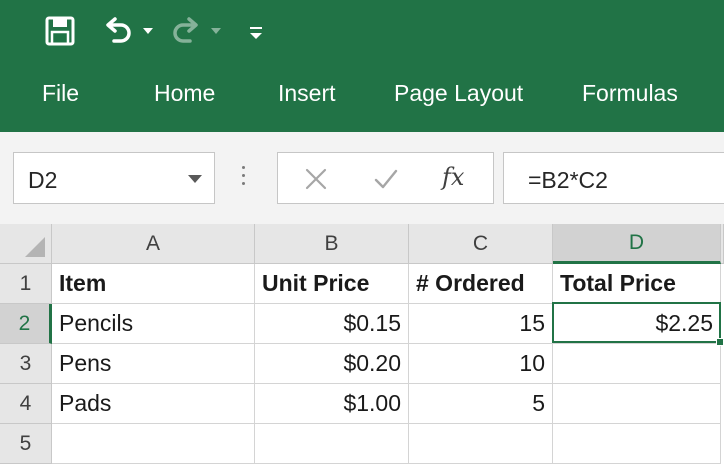 This screenshot has width=724, height=464. I want to click on row-header-4: 4, so click(26, 404).